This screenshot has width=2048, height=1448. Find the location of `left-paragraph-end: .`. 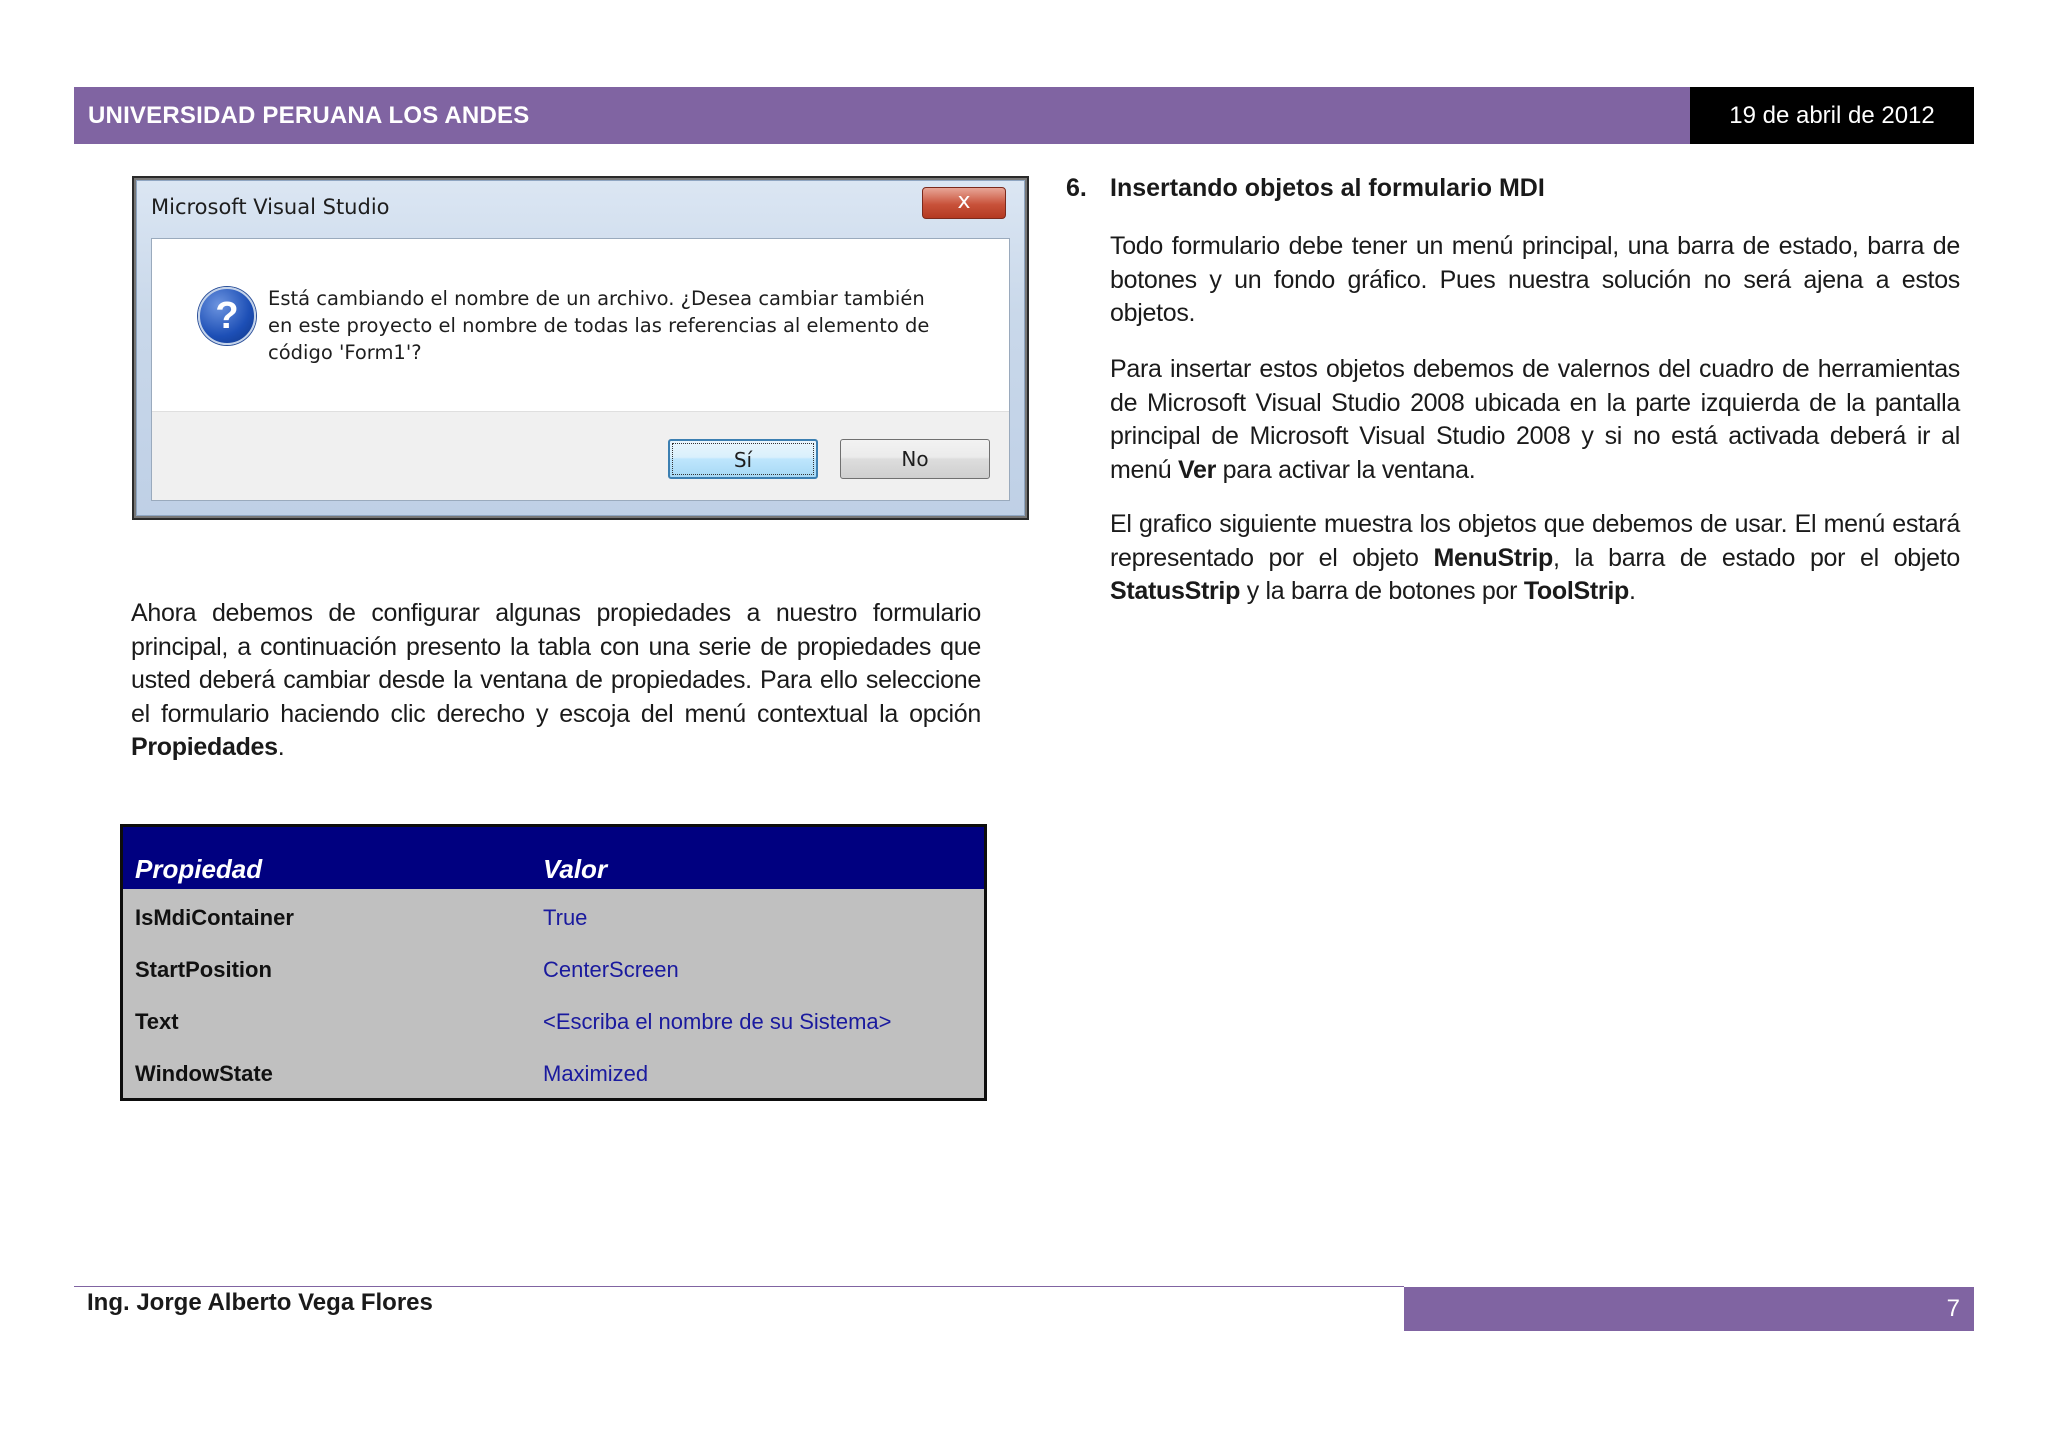

left-paragraph-end: . is located at coordinates (281, 747).